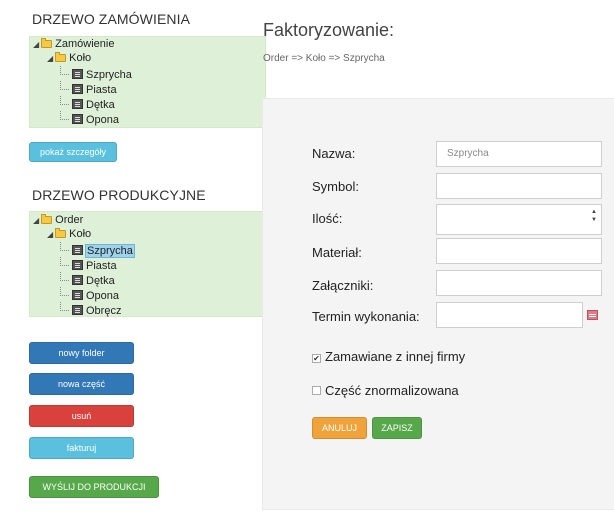 This screenshot has height=516, width=614. Describe the element at coordinates (519, 219) in the screenshot. I see `quantity-stepper: ▲ ▼` at that location.